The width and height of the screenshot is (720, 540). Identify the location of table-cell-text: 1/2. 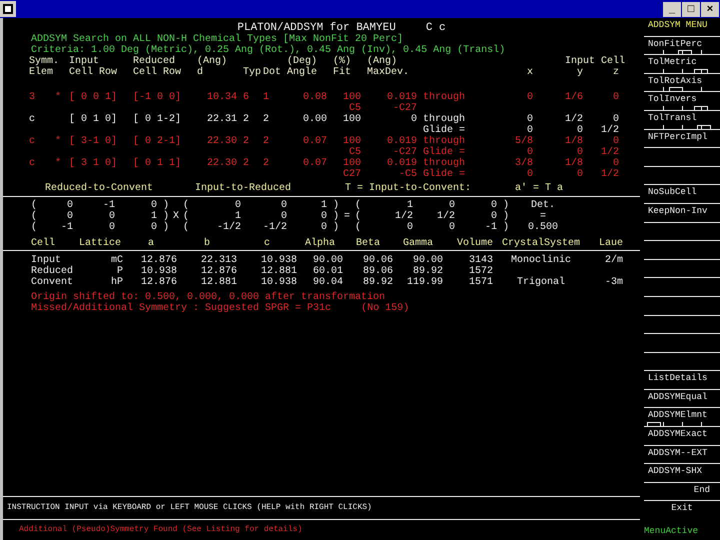
(610, 152).